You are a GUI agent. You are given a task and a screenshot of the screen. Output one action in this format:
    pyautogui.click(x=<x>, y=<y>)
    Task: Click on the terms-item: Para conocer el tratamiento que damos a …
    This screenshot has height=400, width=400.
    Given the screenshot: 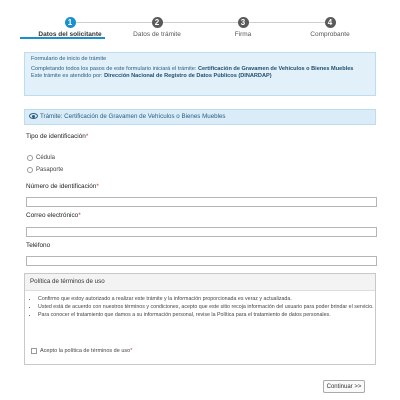 What is the action you would take?
    pyautogui.click(x=206, y=315)
    